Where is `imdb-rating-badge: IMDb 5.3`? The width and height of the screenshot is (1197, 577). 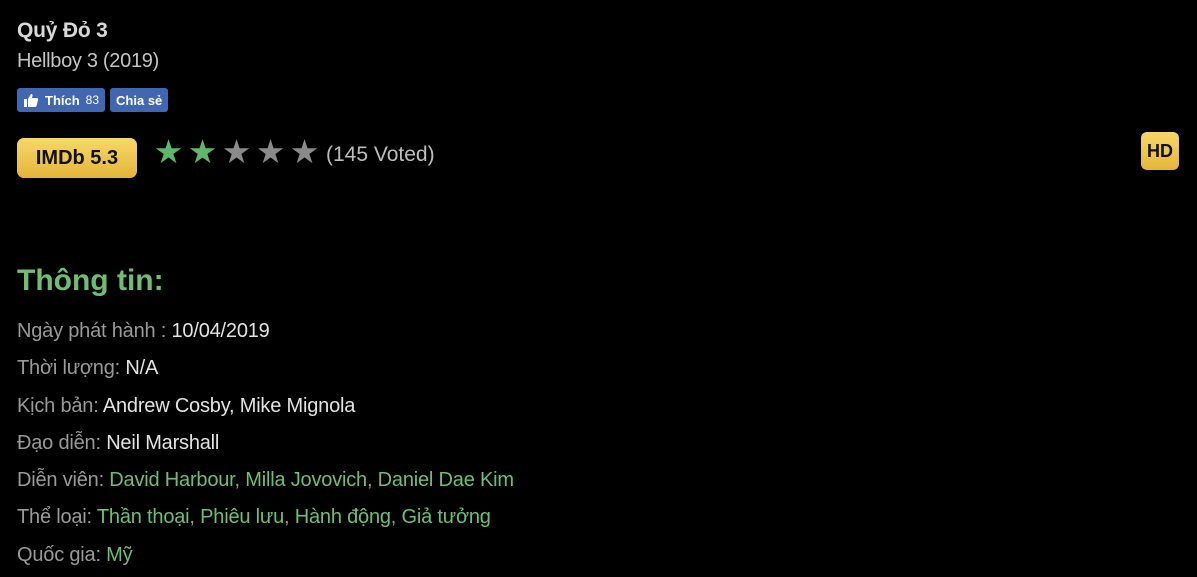
imdb-rating-badge: IMDb 5.3 is located at coordinates (77, 158).